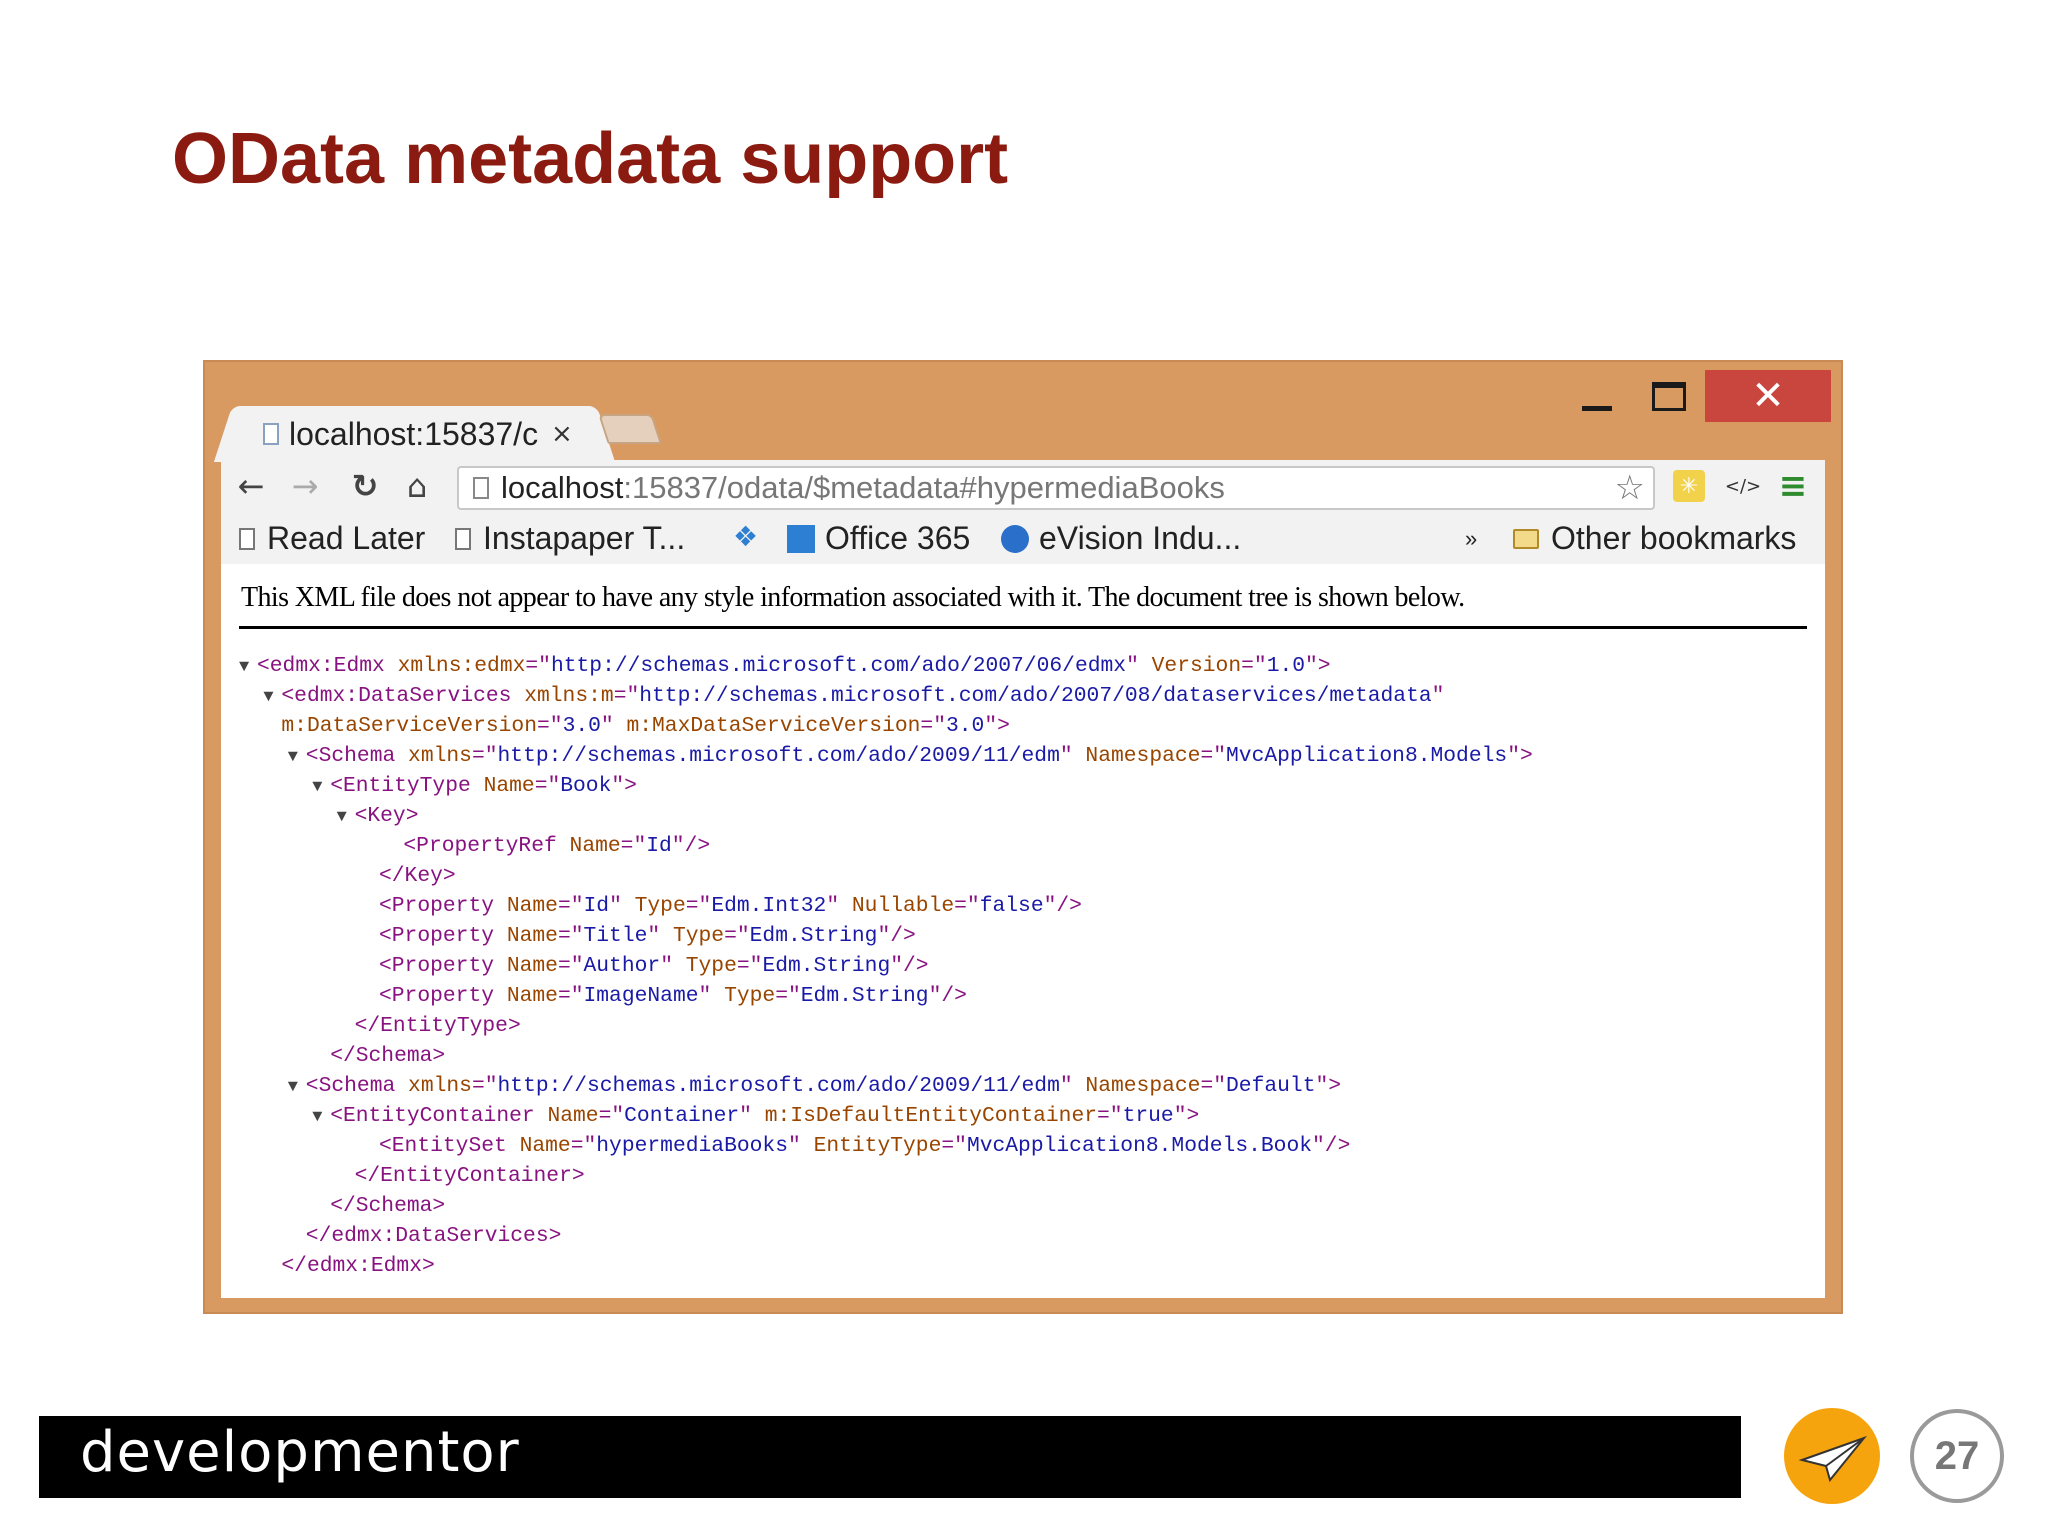 The width and height of the screenshot is (2048, 1536). I want to click on bookmark-label: Other bookmarks, so click(1674, 538).